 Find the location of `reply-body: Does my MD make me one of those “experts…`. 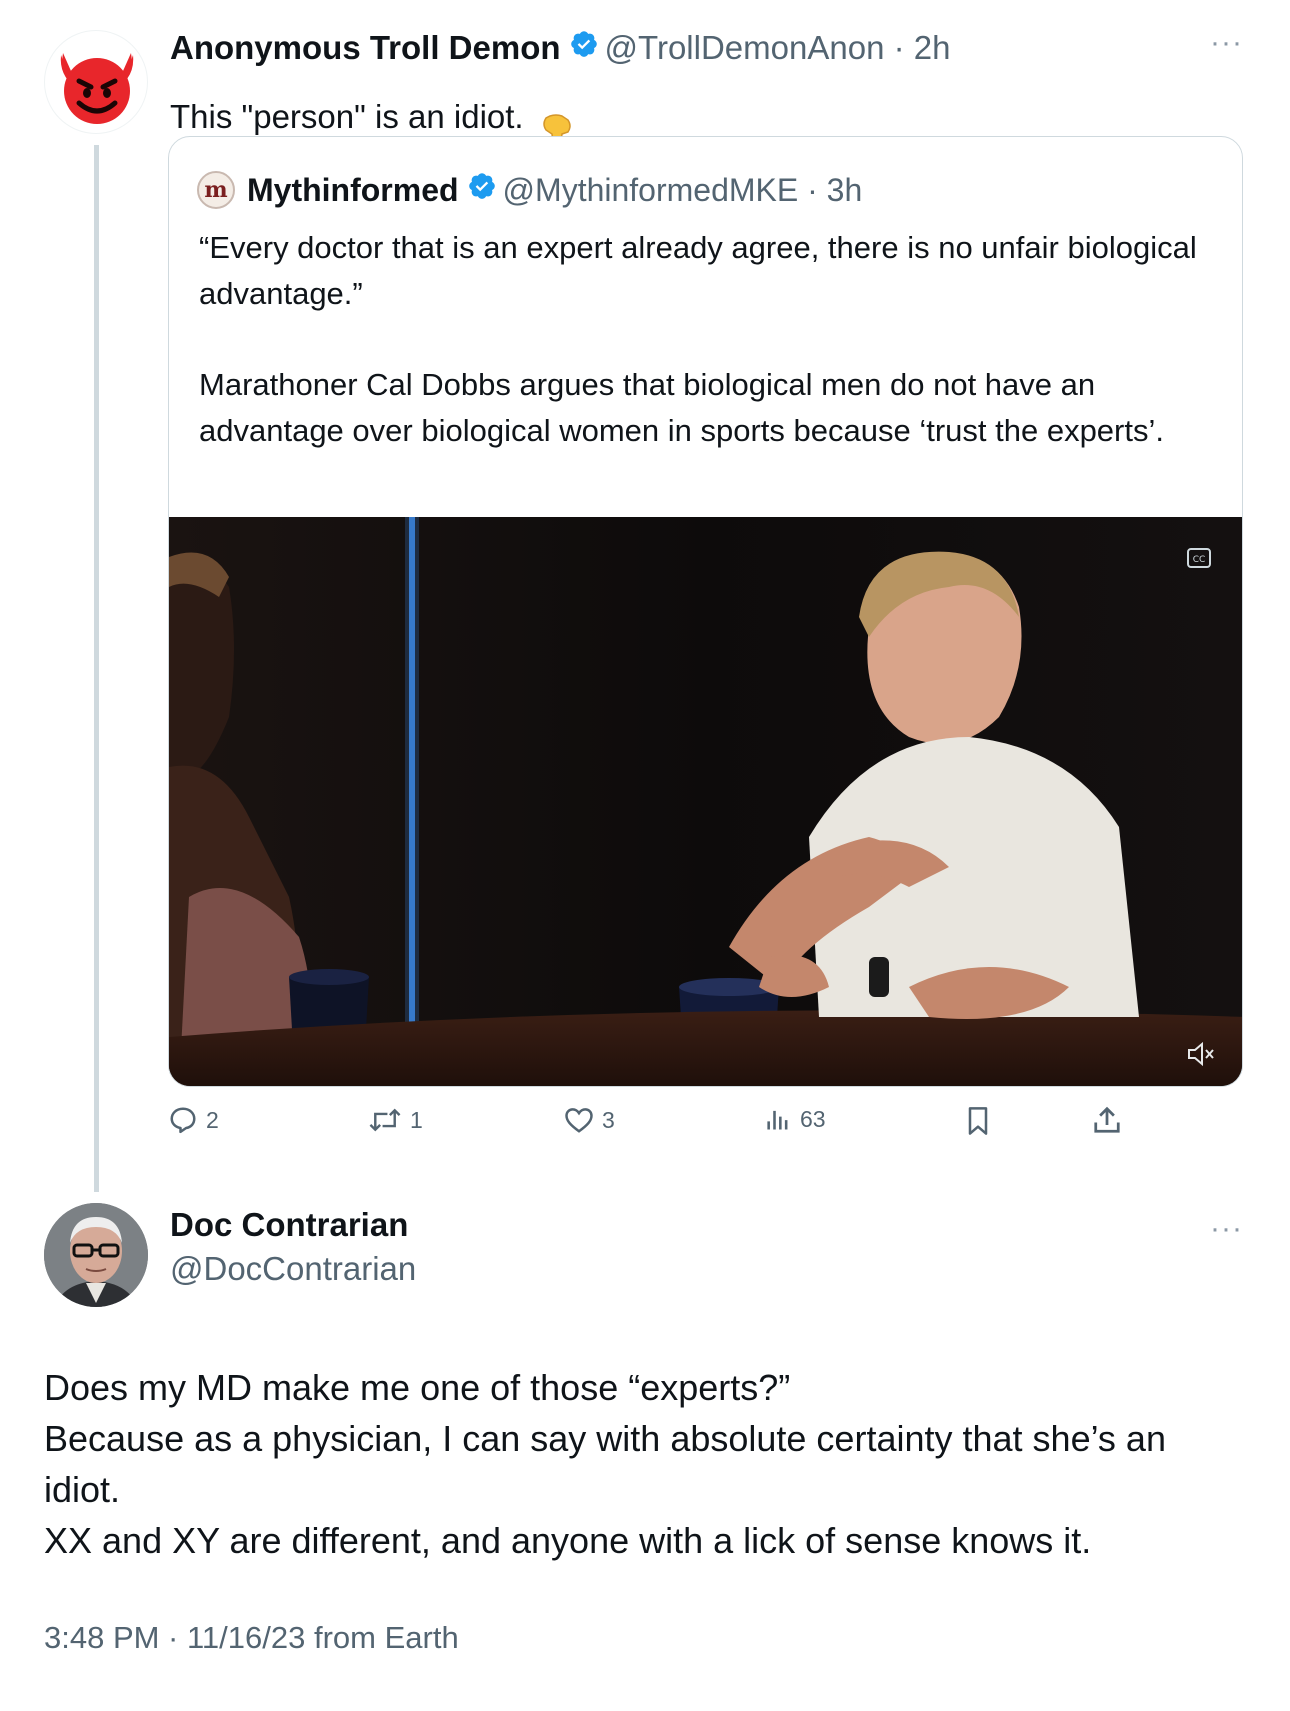

reply-body: Does my MD make me one of those “experts… is located at coordinates (644, 1464).